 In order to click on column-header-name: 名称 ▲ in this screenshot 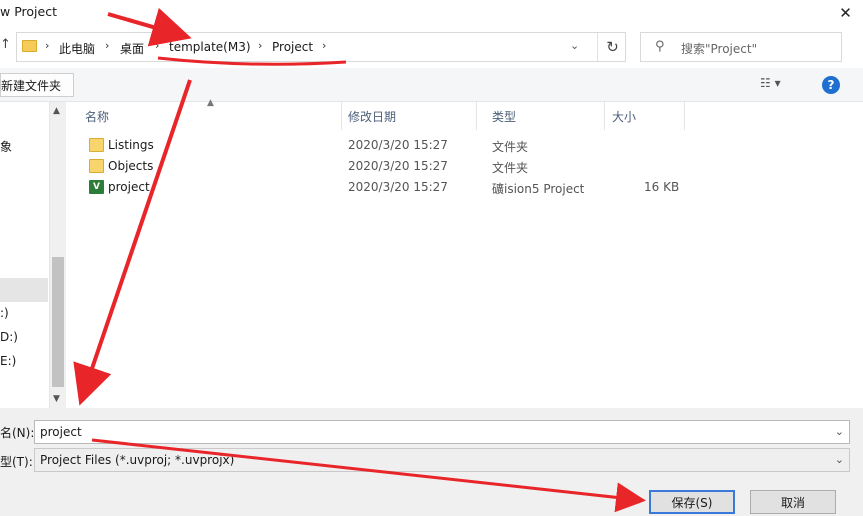, I will do `click(206, 114)`.